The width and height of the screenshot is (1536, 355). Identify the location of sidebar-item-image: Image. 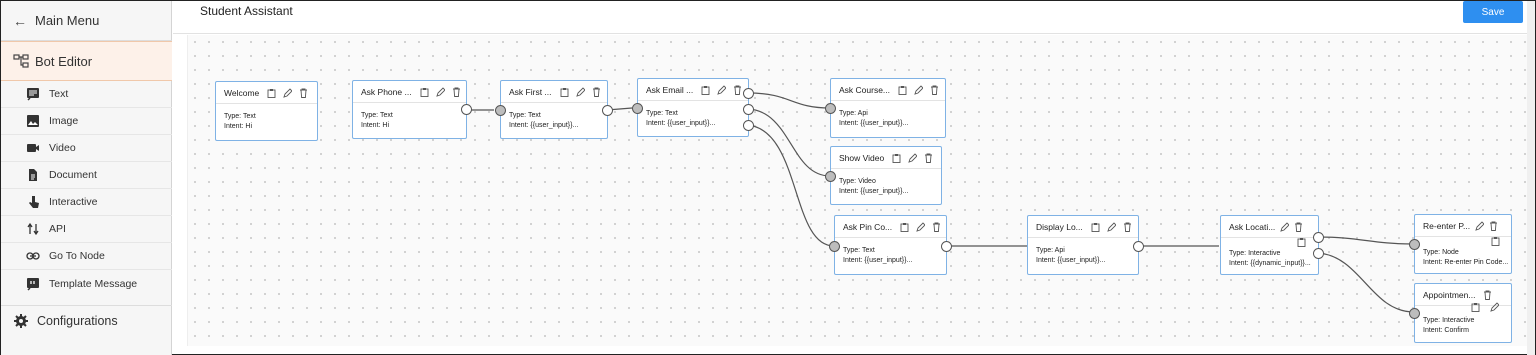
(86, 121).